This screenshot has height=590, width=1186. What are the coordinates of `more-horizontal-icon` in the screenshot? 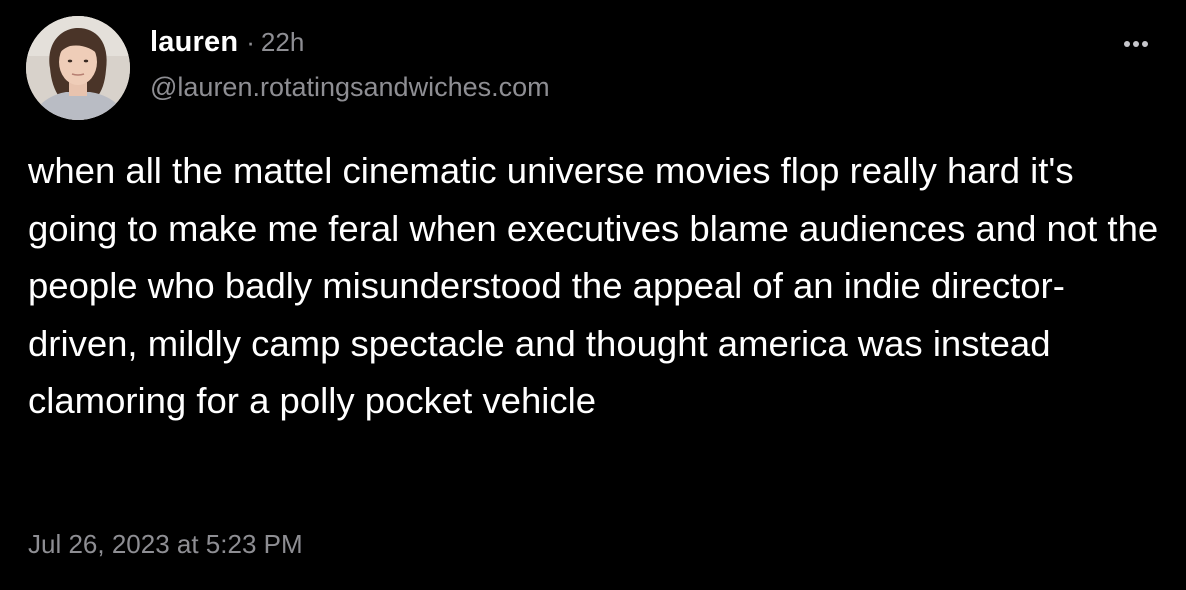 It's located at (1136, 44).